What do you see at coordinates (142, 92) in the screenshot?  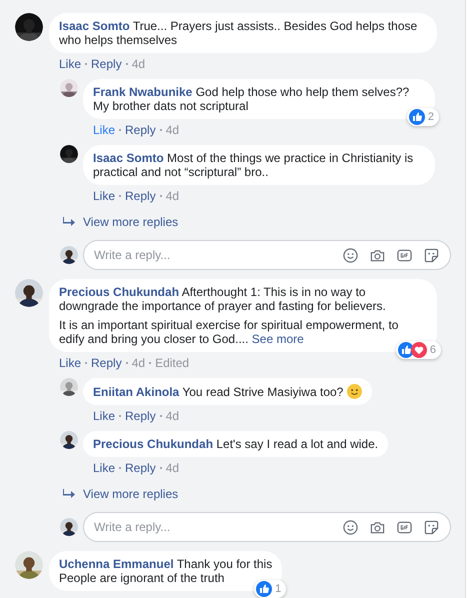 I see `author-name: Frank Nwabunike` at bounding box center [142, 92].